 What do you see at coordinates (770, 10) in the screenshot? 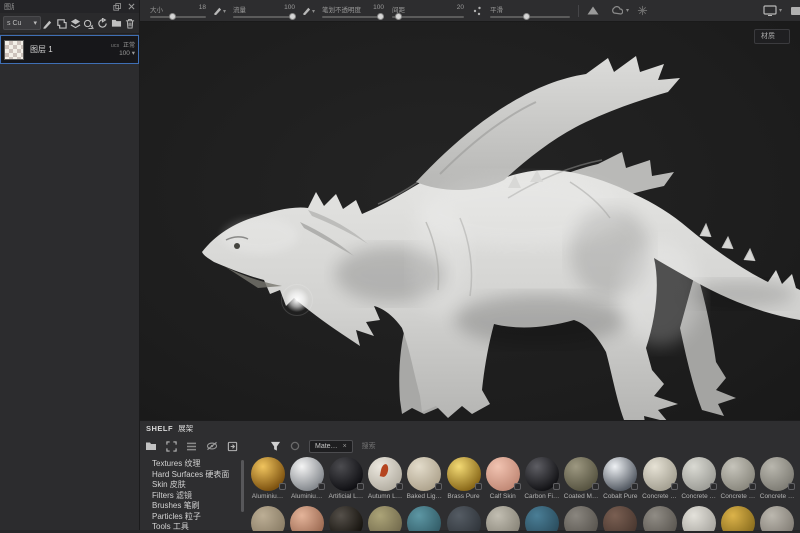
I see `display-settings-icon` at bounding box center [770, 10].